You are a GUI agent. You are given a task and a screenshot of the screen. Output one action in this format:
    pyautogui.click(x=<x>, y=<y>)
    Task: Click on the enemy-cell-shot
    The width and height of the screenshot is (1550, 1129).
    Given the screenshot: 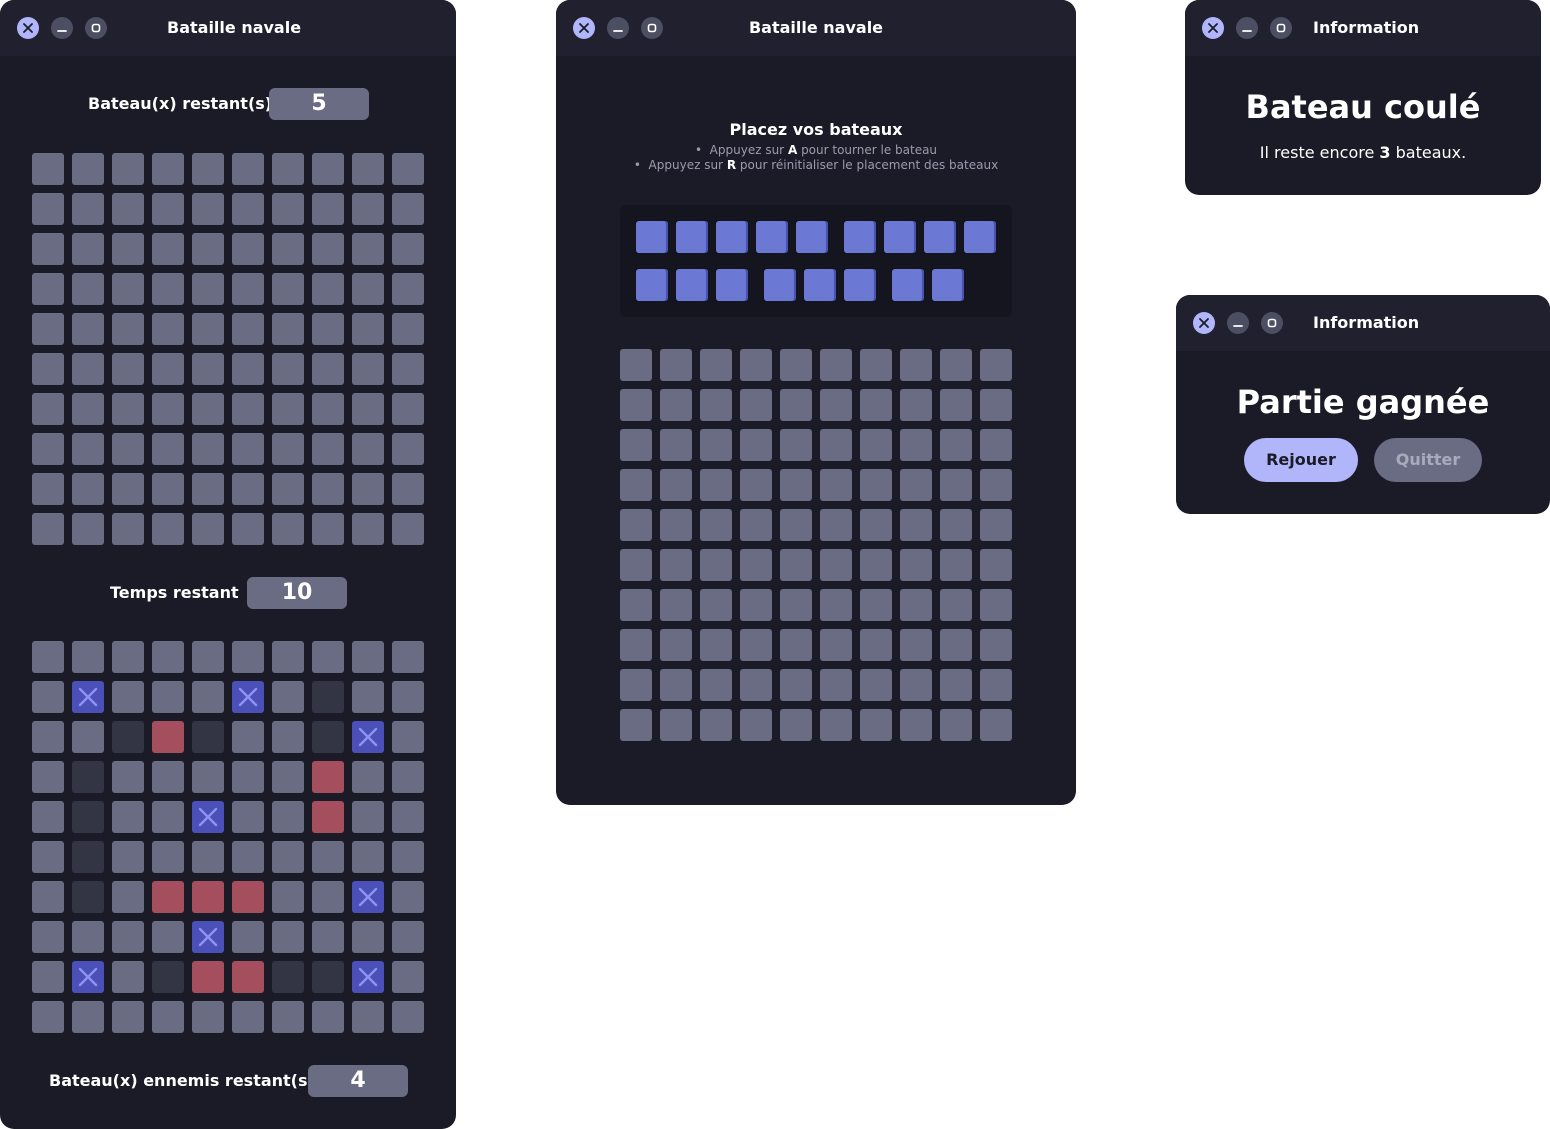 What is the action you would take?
    pyautogui.click(x=88, y=977)
    